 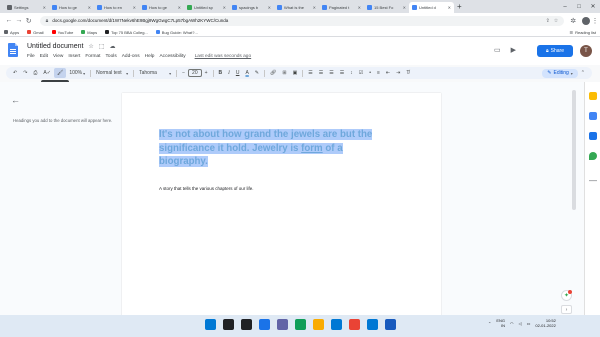 What do you see at coordinates (206, 7) in the screenshot?
I see `browser-tab: Untitled sp ✕` at bounding box center [206, 7].